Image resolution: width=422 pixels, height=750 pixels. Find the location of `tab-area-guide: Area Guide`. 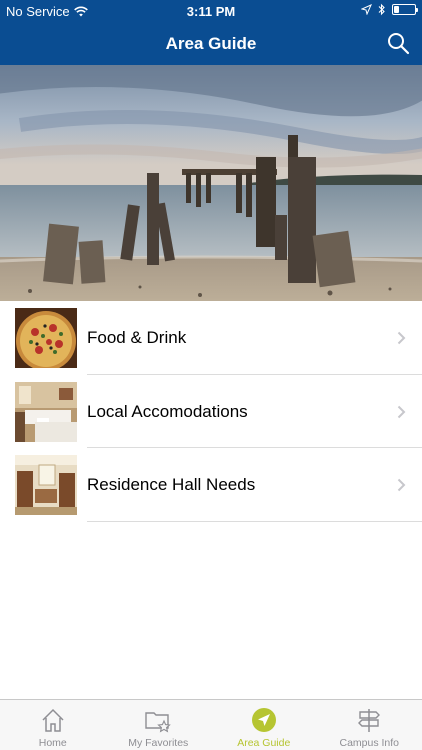

tab-area-guide: Area Guide is located at coordinates (264, 725).